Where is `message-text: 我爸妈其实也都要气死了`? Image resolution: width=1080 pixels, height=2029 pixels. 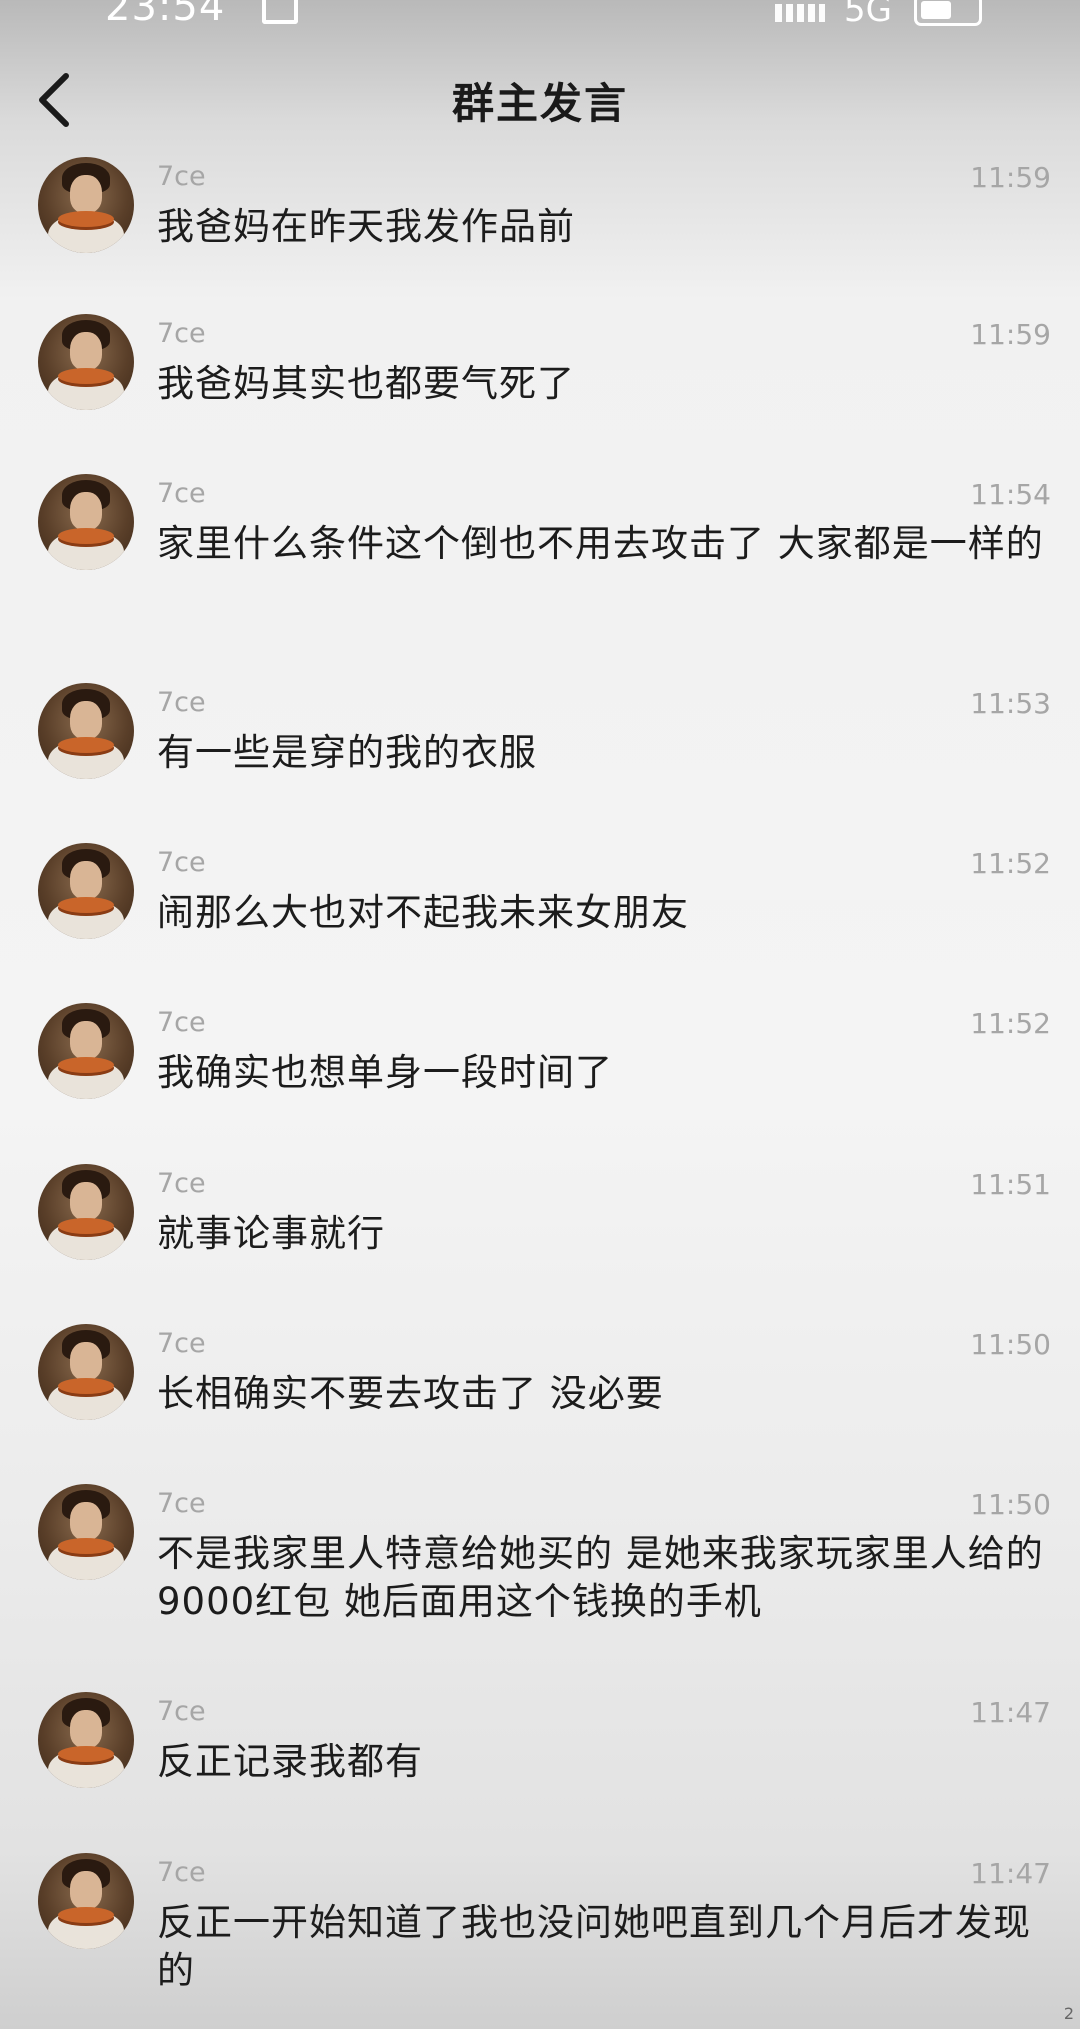
message-text: 我爸妈其实也都要气死了 is located at coordinates (366, 383).